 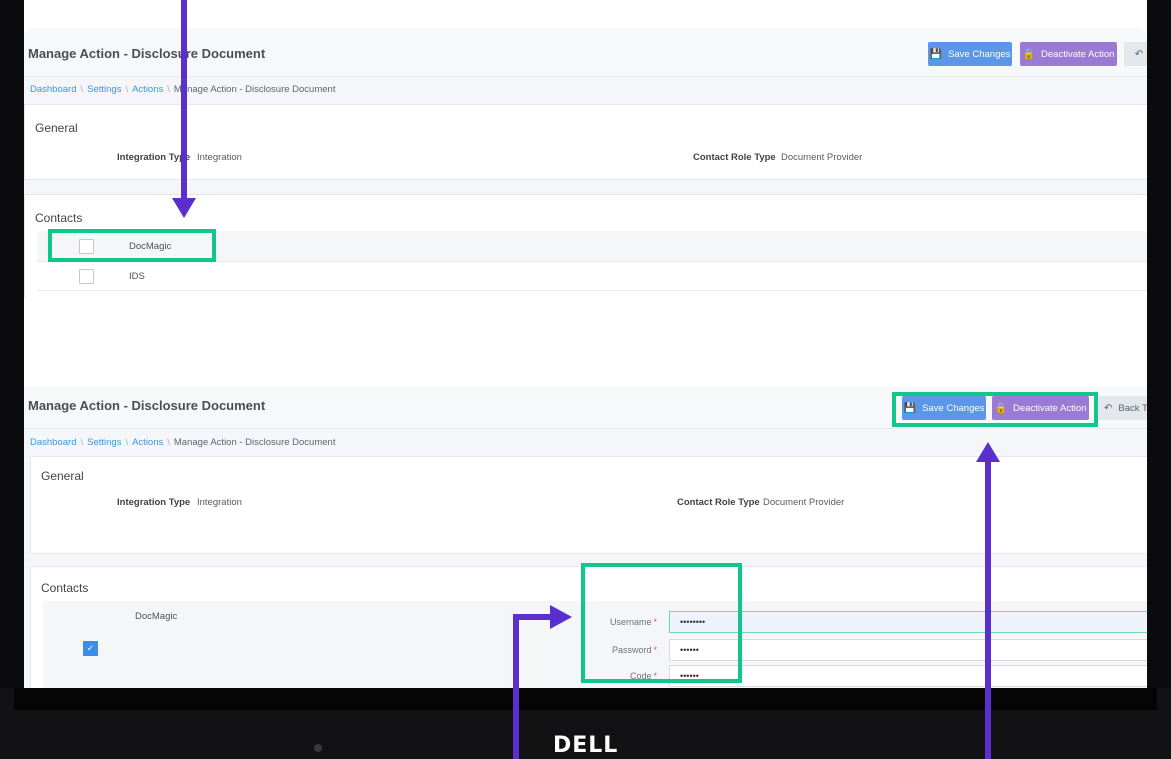 I want to click on contact-row-ids: IDS, so click(x=592, y=276).